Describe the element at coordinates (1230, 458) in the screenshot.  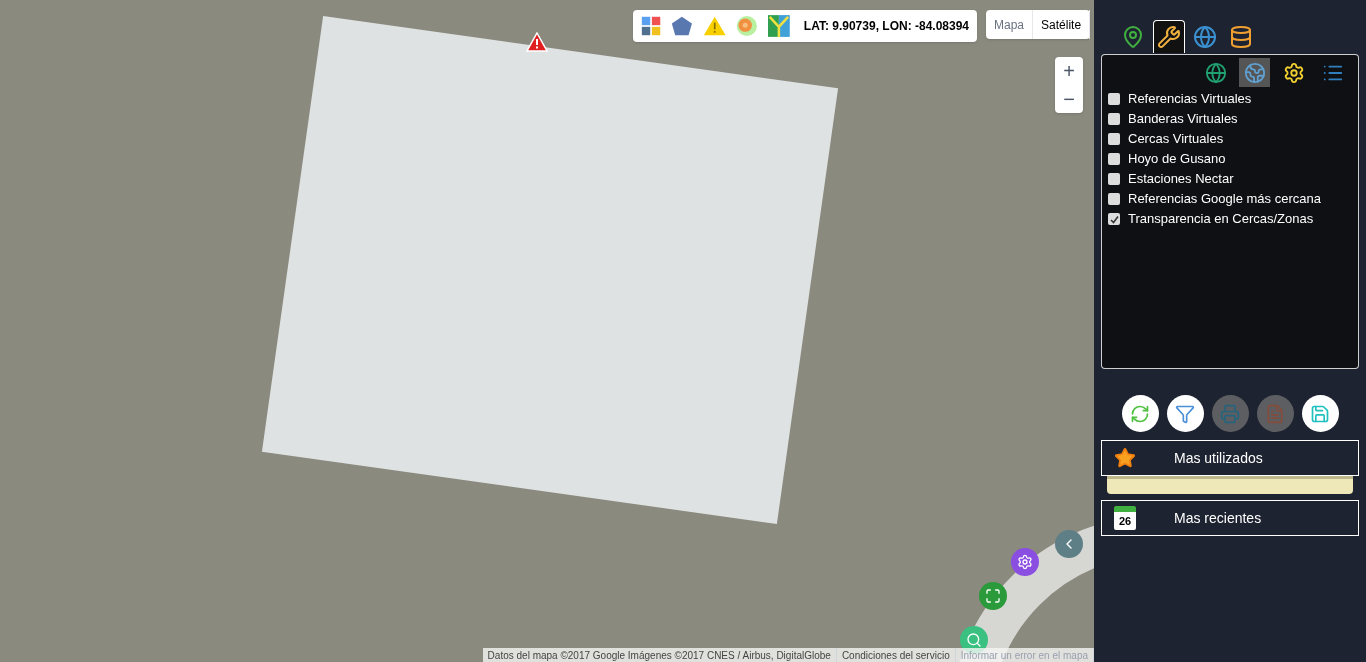
I see `section-header: Mas utilizados` at that location.